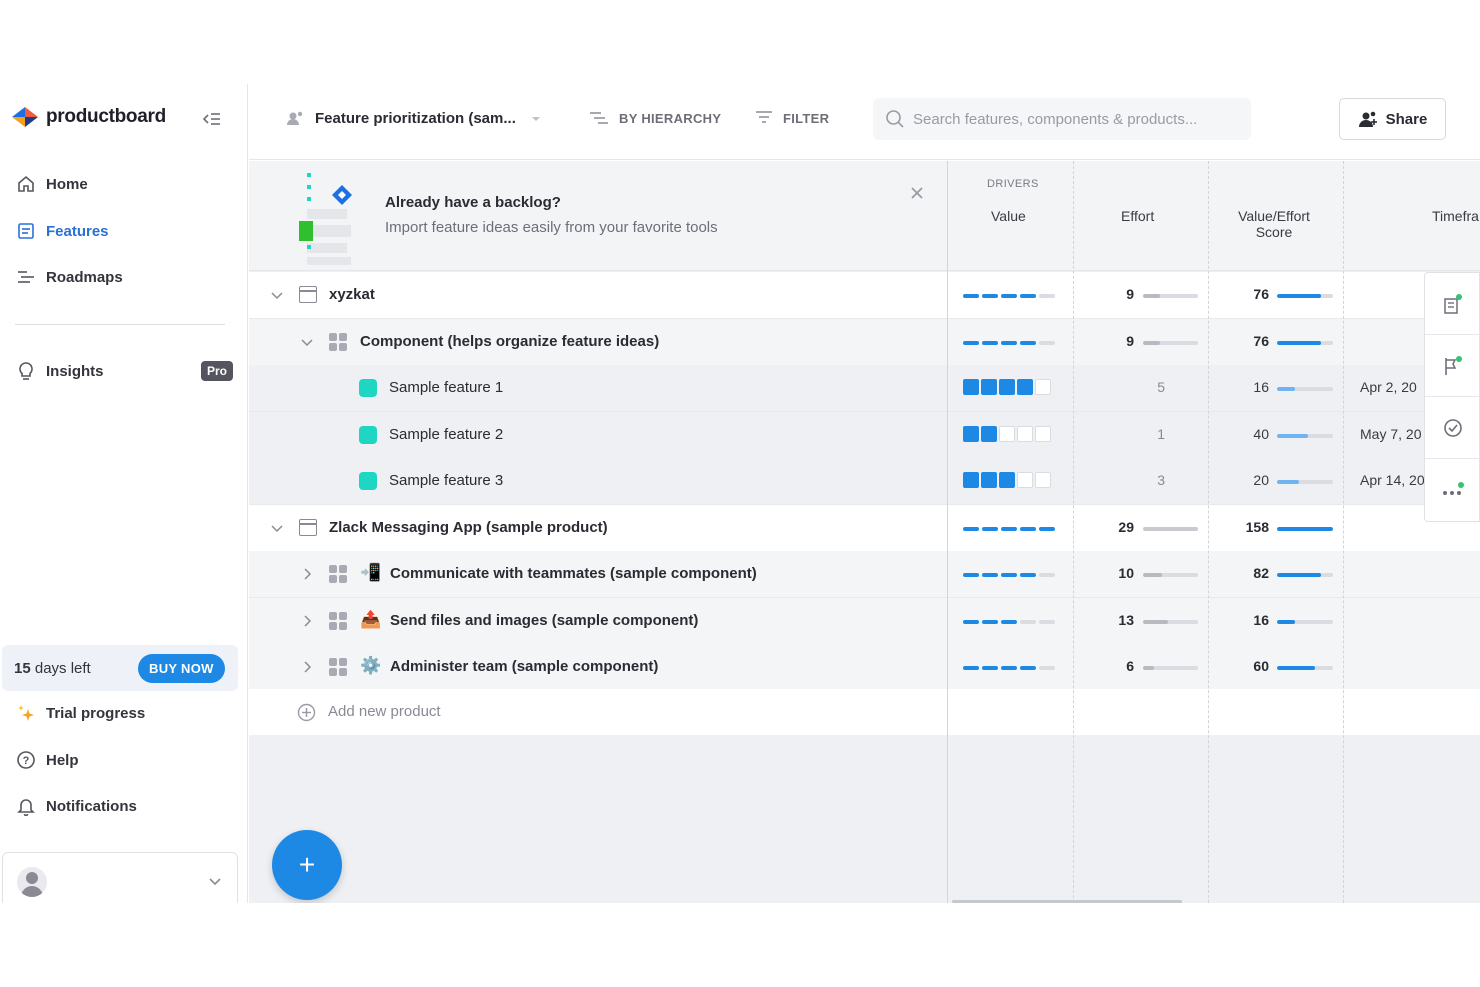 The height and width of the screenshot is (987, 1480). Describe the element at coordinates (446, 434) in the screenshot. I see `row-name: Sample feature 2` at that location.